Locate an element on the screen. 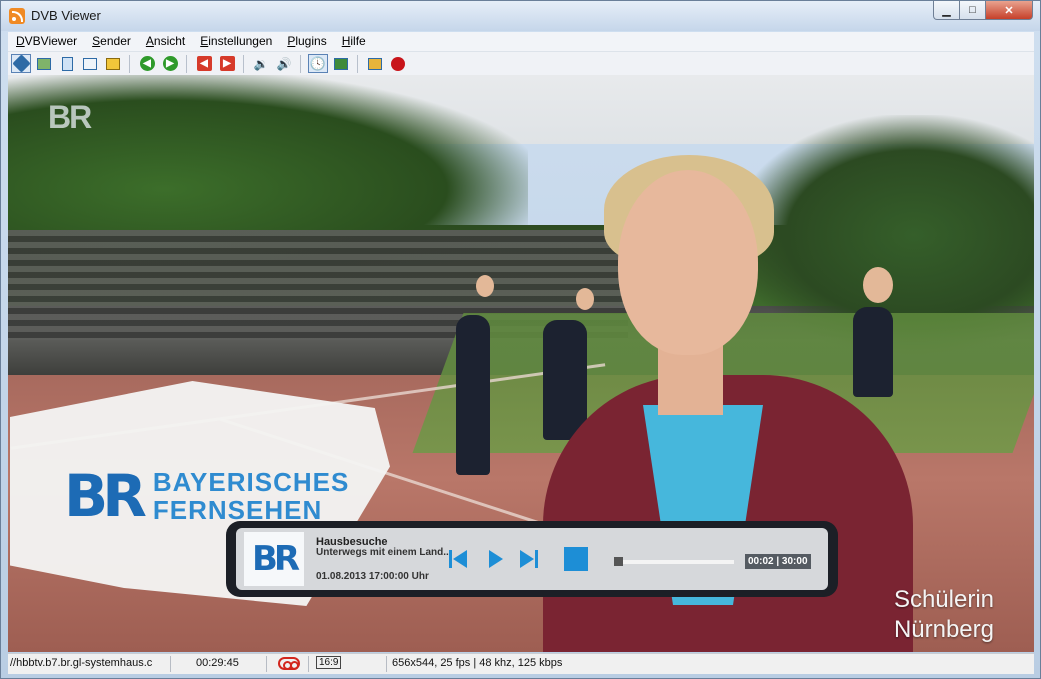 Image resolution: width=1041 pixels, height=679 pixels. record-icon is located at coordinates (398, 63).